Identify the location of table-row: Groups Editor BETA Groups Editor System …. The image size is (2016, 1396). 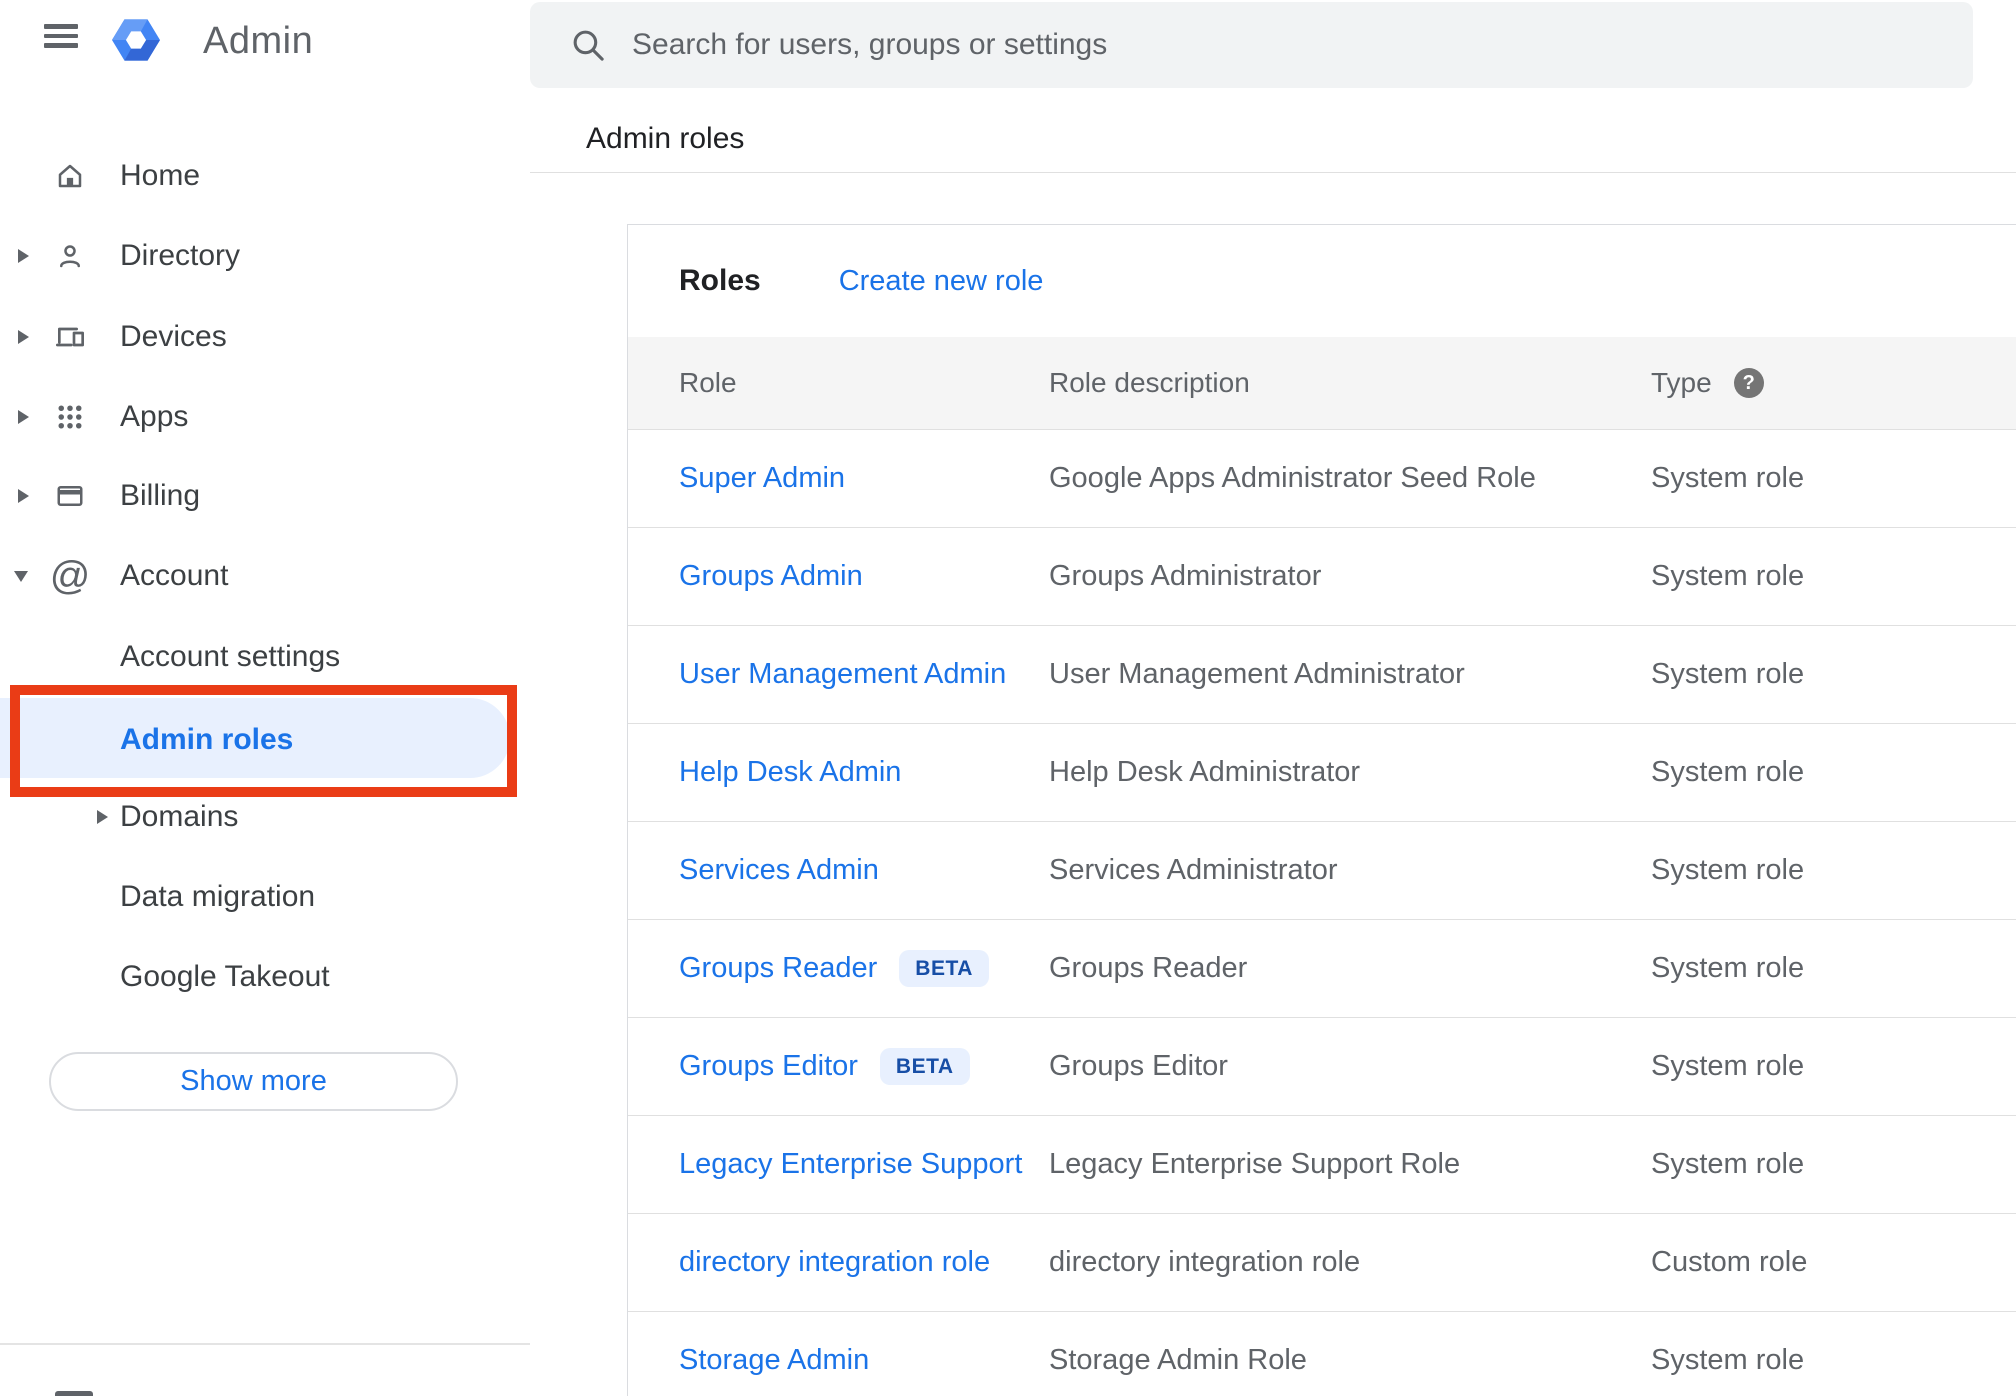
(1322, 1067).